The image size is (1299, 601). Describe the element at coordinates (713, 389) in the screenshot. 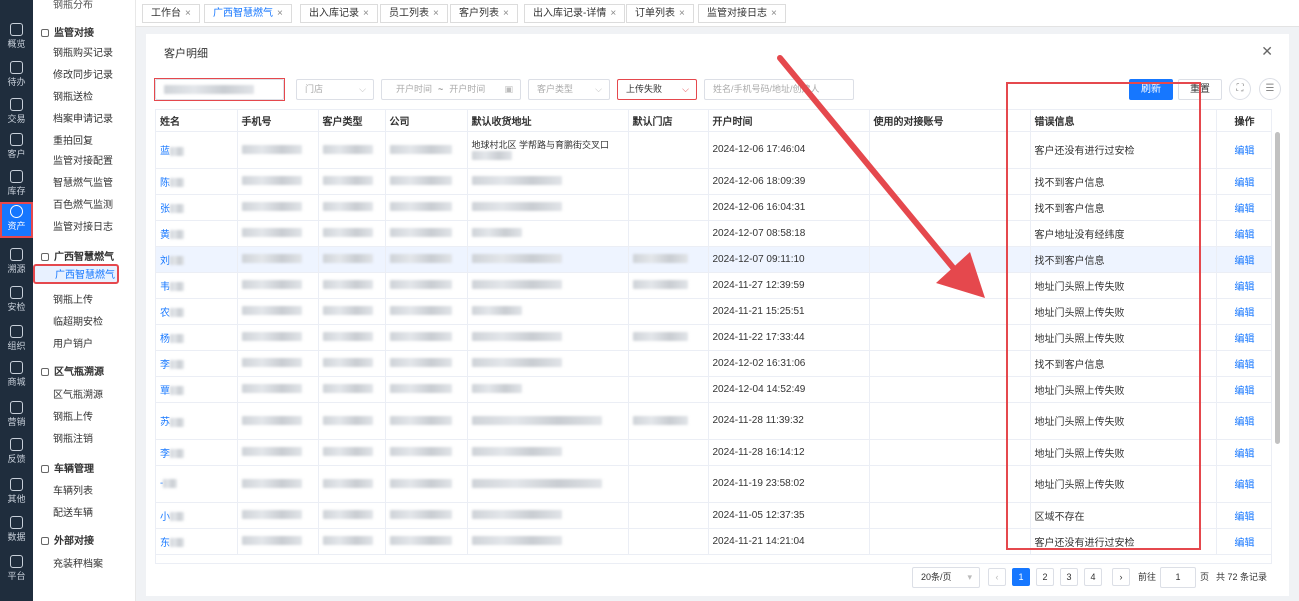

I see `table-row: 覃 2024-12-04 14:52:49 地址门头照上传失败 编辑` at that location.